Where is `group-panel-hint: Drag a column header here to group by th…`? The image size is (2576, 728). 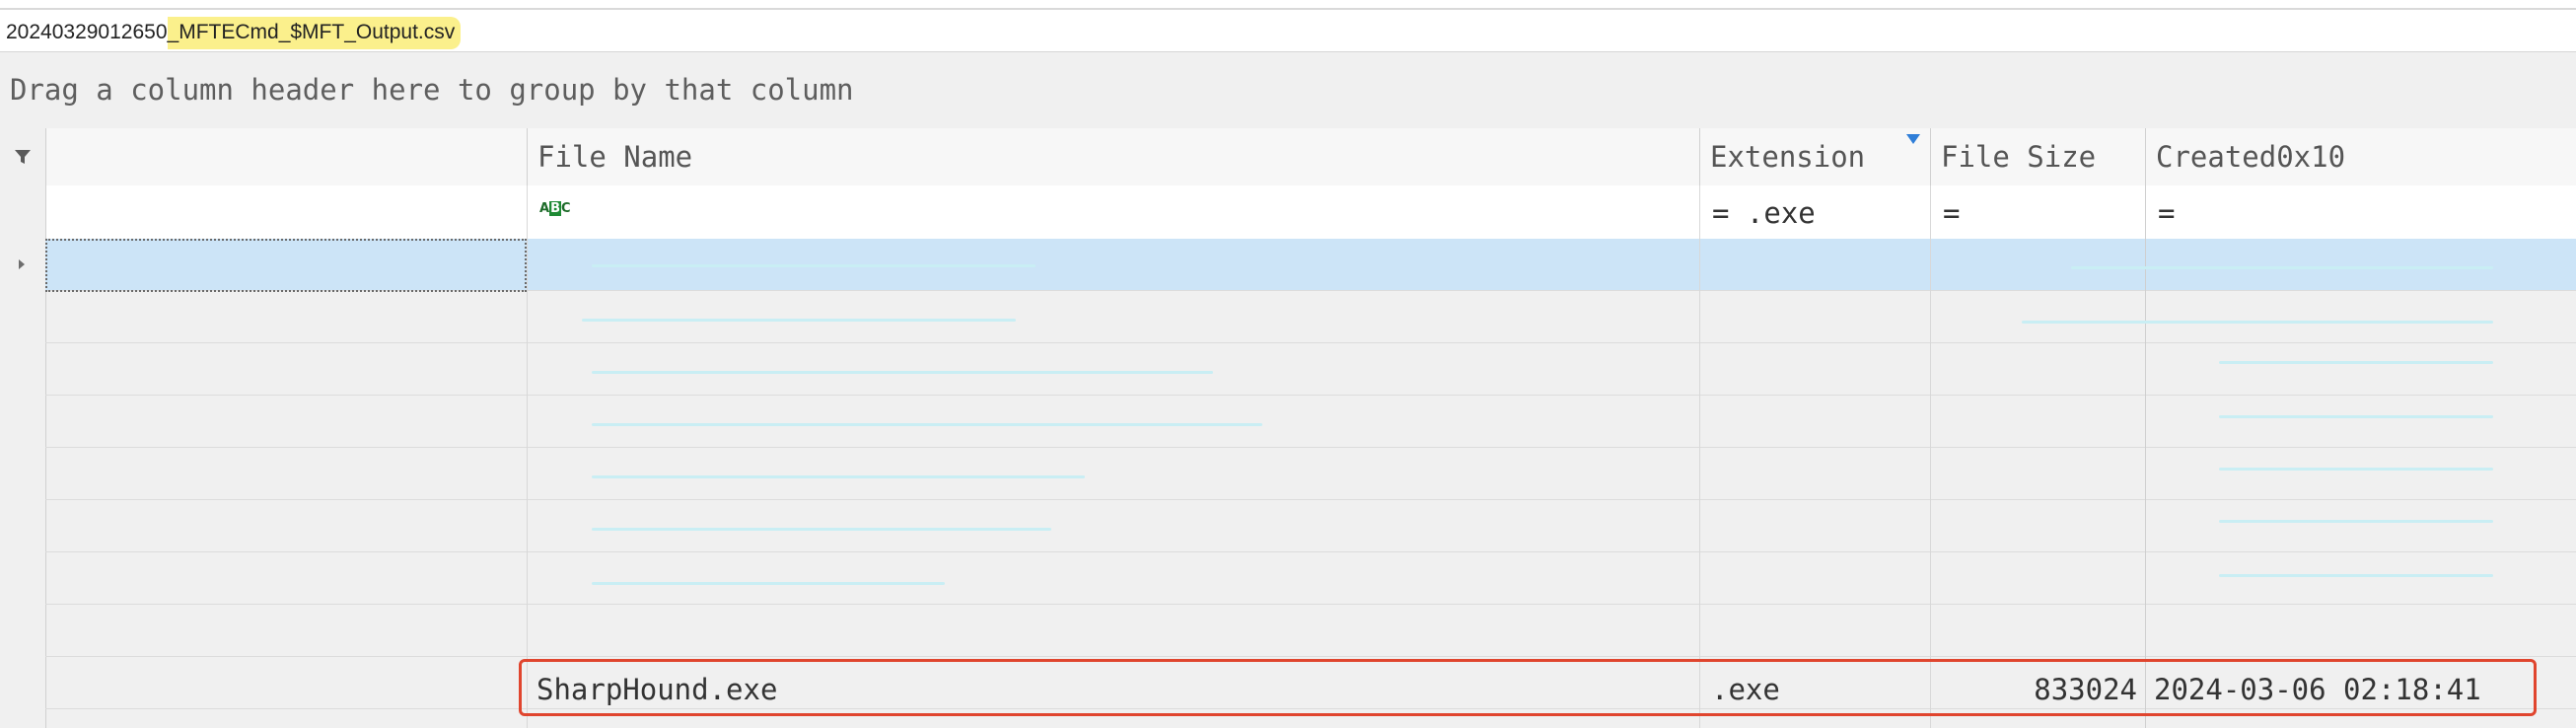 group-panel-hint: Drag a column header here to group by th… is located at coordinates (432, 90).